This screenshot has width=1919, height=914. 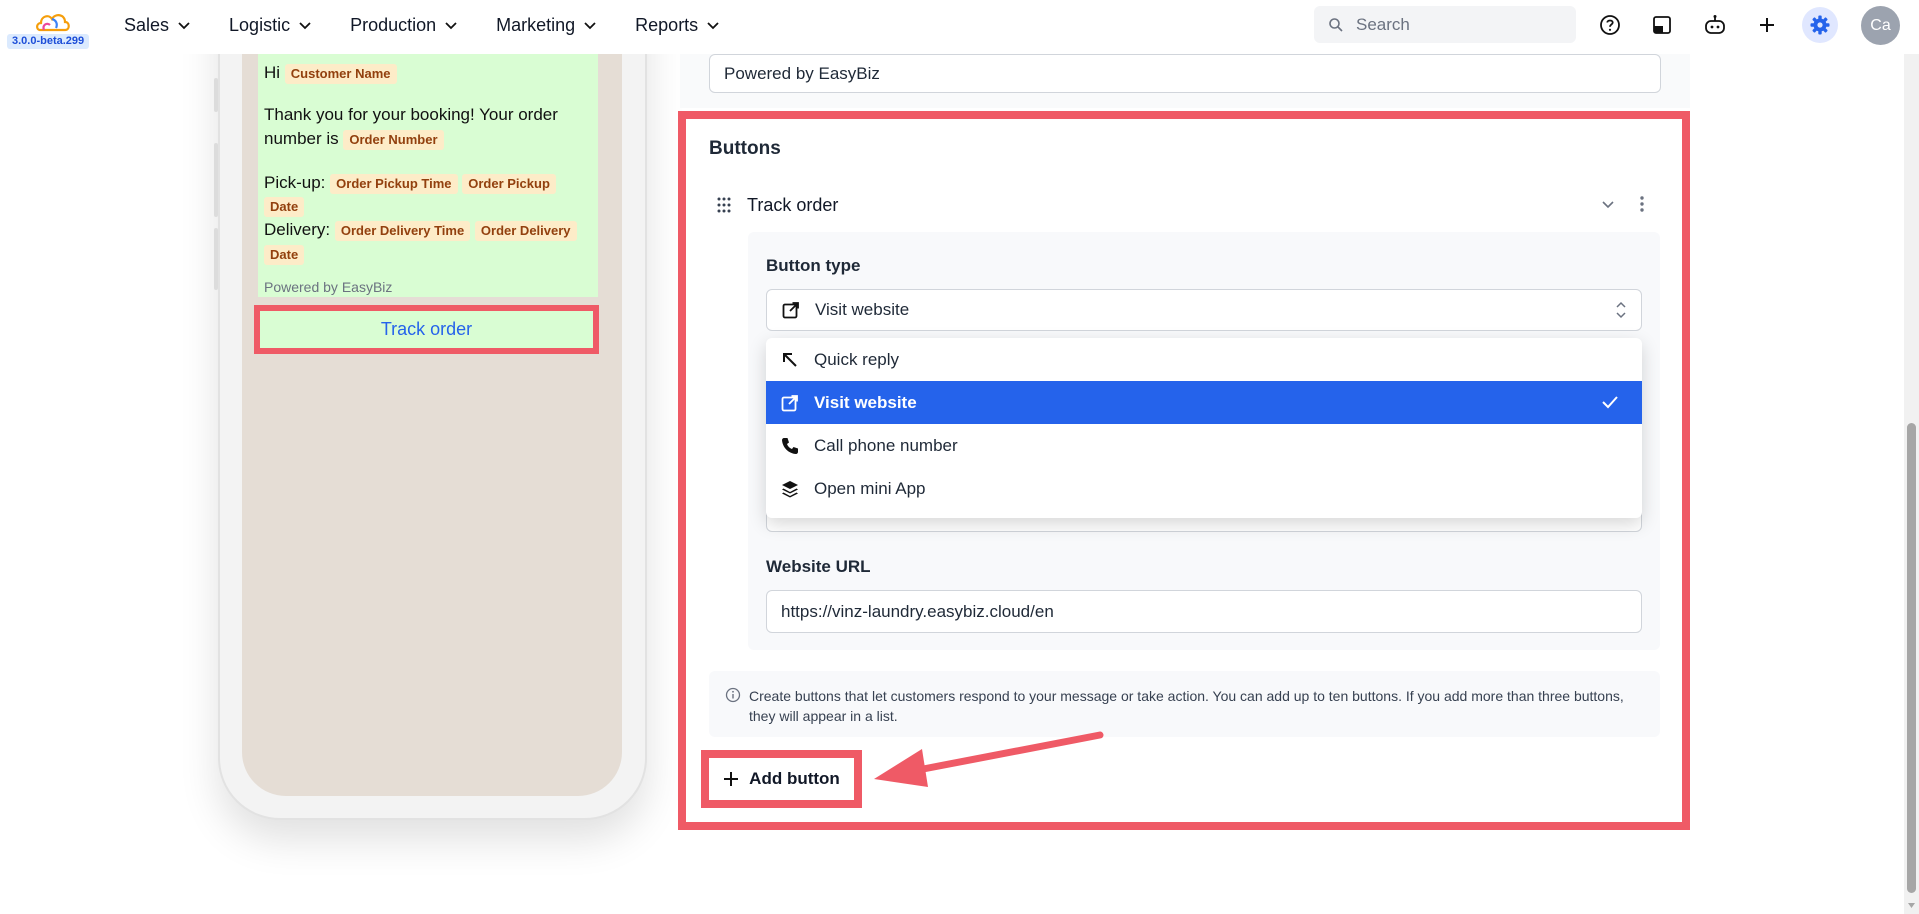 I want to click on settings-button, so click(x=1820, y=25).